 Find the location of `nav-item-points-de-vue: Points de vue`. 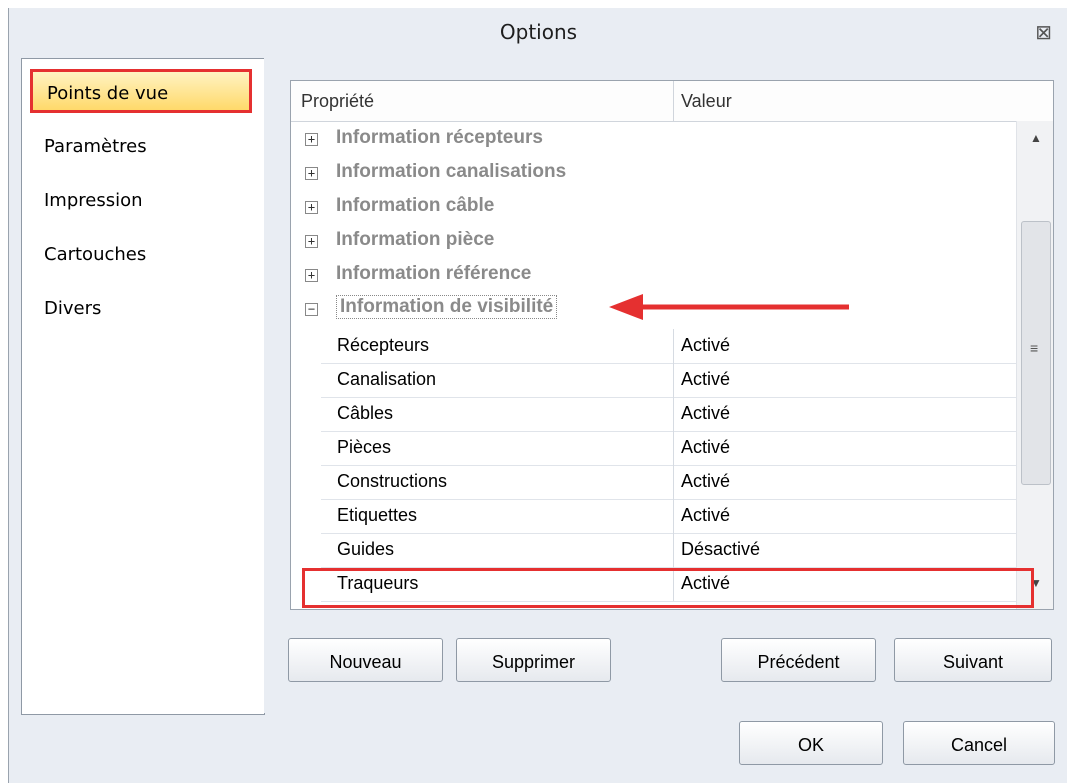

nav-item-points-de-vue: Points de vue is located at coordinates (141, 91).